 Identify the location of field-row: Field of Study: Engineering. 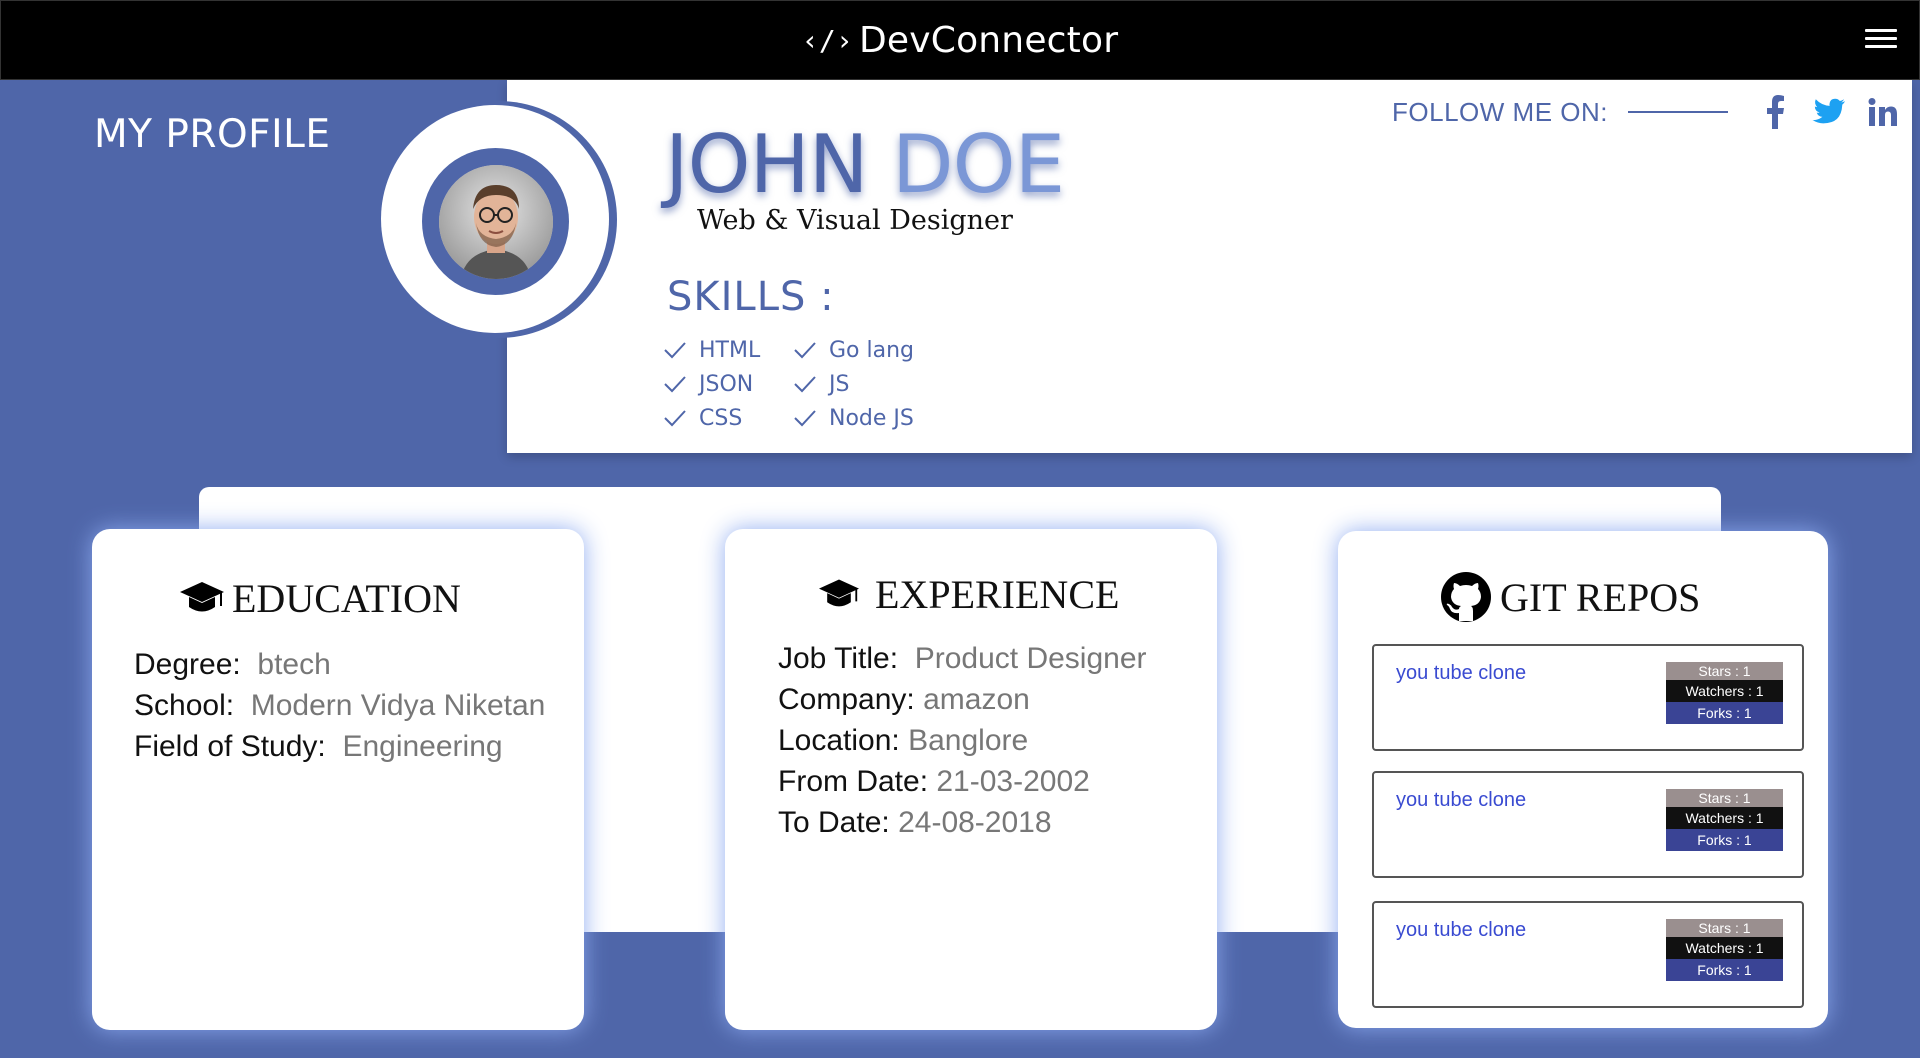
(339, 746).